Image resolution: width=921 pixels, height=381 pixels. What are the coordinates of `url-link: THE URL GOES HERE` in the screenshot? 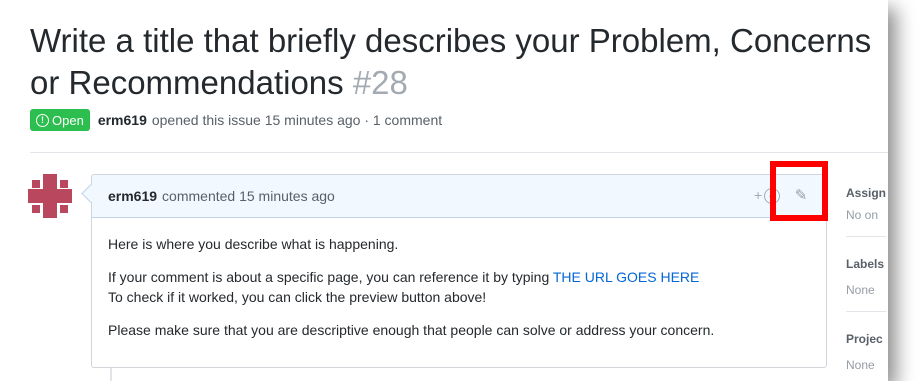 It's located at (626, 277).